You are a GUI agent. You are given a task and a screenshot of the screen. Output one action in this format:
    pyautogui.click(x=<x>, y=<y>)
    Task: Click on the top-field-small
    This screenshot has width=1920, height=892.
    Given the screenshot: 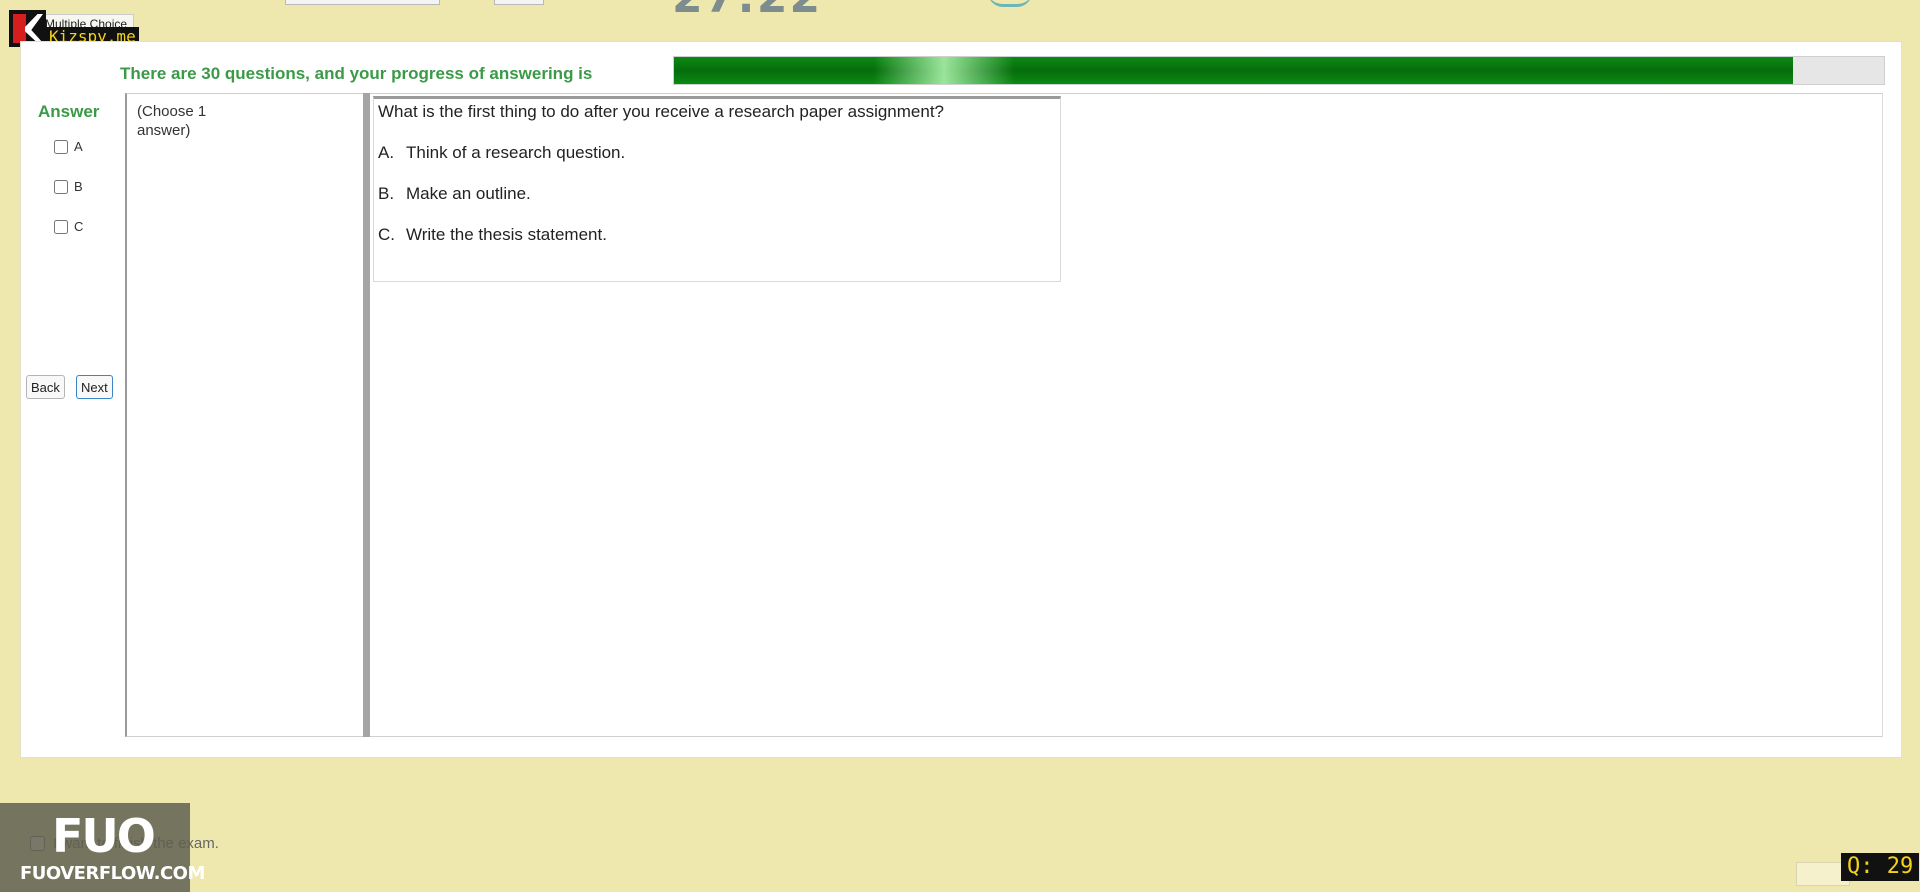 What is the action you would take?
    pyautogui.click(x=519, y=2)
    